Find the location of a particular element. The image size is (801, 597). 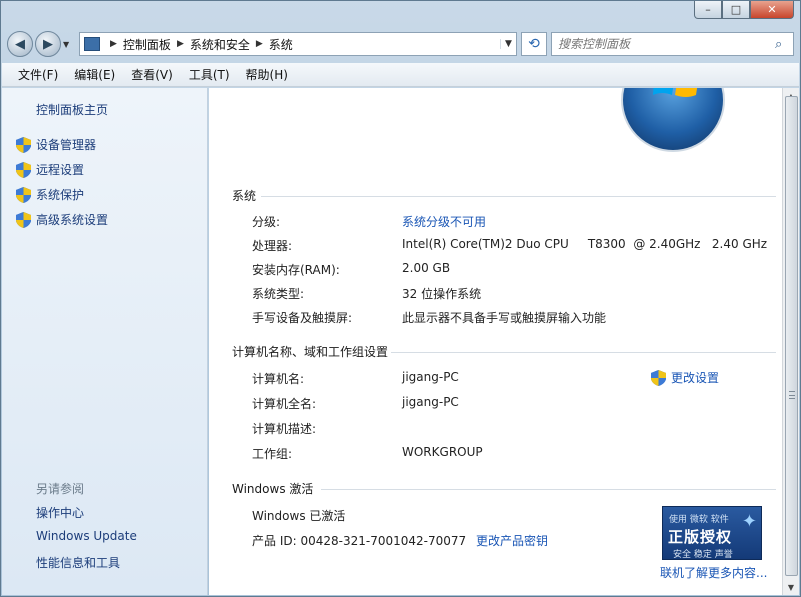

menu-file: 文件(F) is located at coordinates (38, 74).